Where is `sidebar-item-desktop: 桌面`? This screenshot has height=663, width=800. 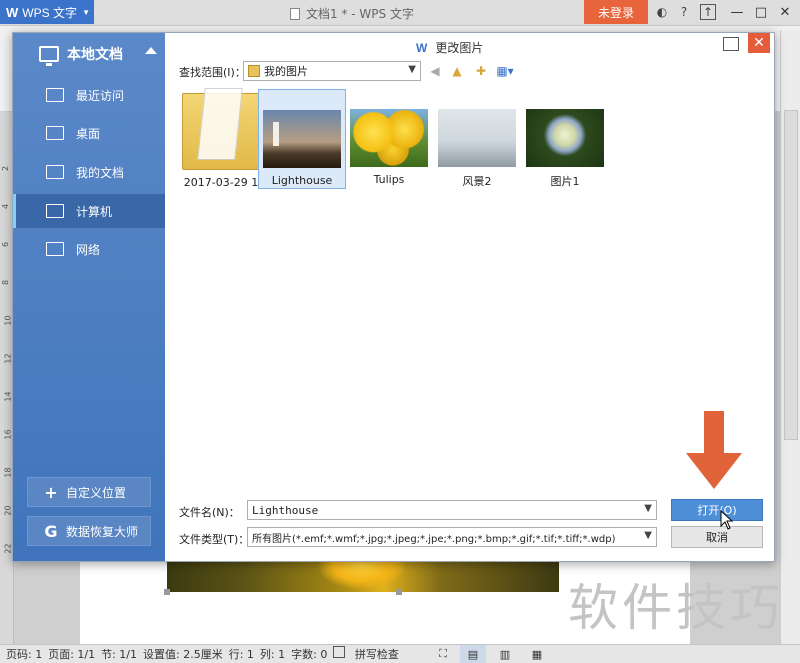
sidebar-item-desktop: 桌面 is located at coordinates (89, 133).